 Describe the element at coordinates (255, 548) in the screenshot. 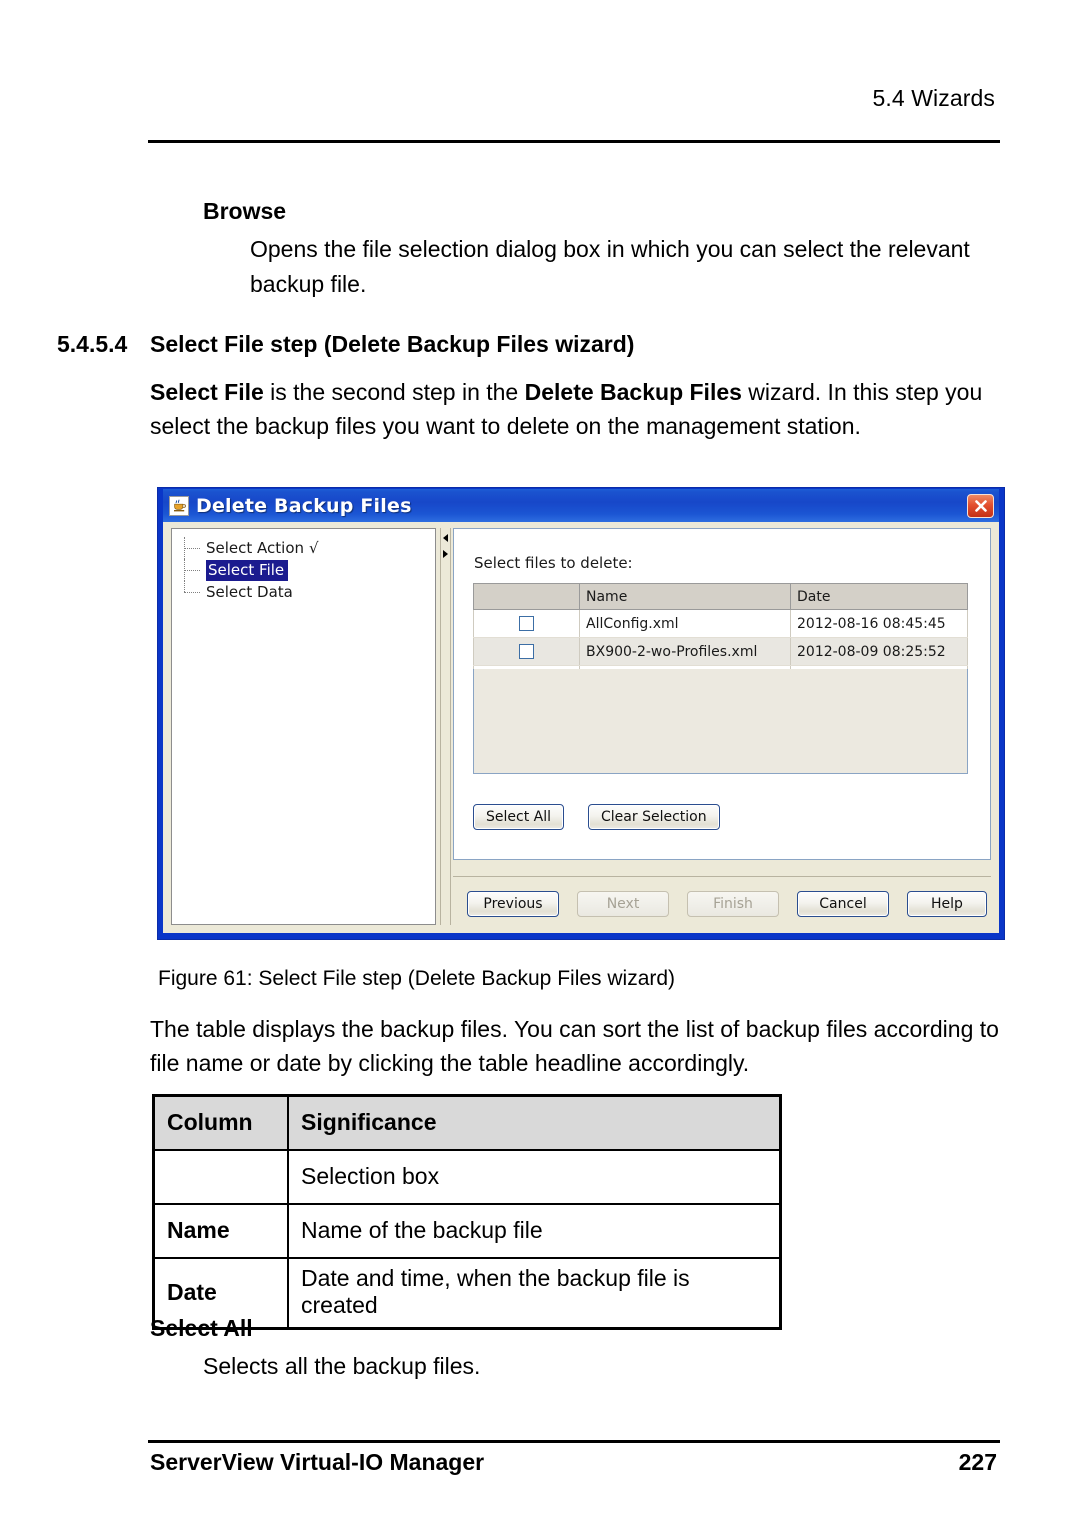

I see `tree-item-label: Select Action` at that location.